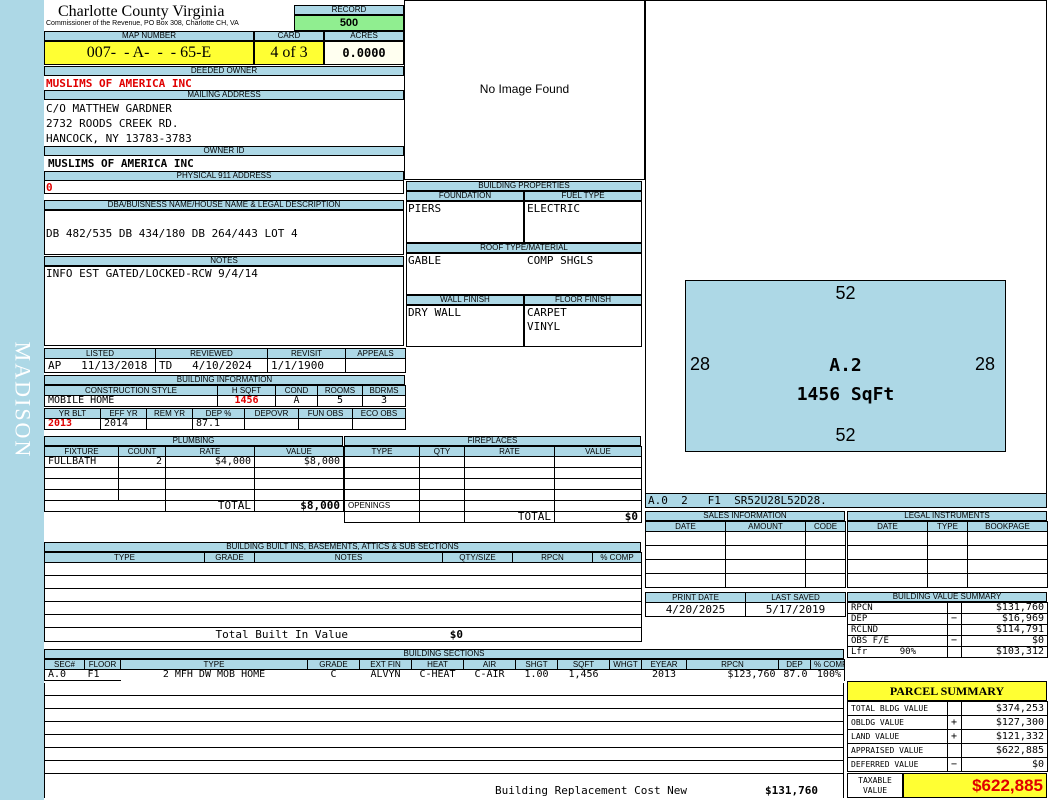 The image size is (1050, 800). What do you see at coordinates (493, 484) in the screenshot?
I see `fireplaces-table: TYPE QTY RATE VALUE OPENINGS TOTAL $0` at bounding box center [493, 484].